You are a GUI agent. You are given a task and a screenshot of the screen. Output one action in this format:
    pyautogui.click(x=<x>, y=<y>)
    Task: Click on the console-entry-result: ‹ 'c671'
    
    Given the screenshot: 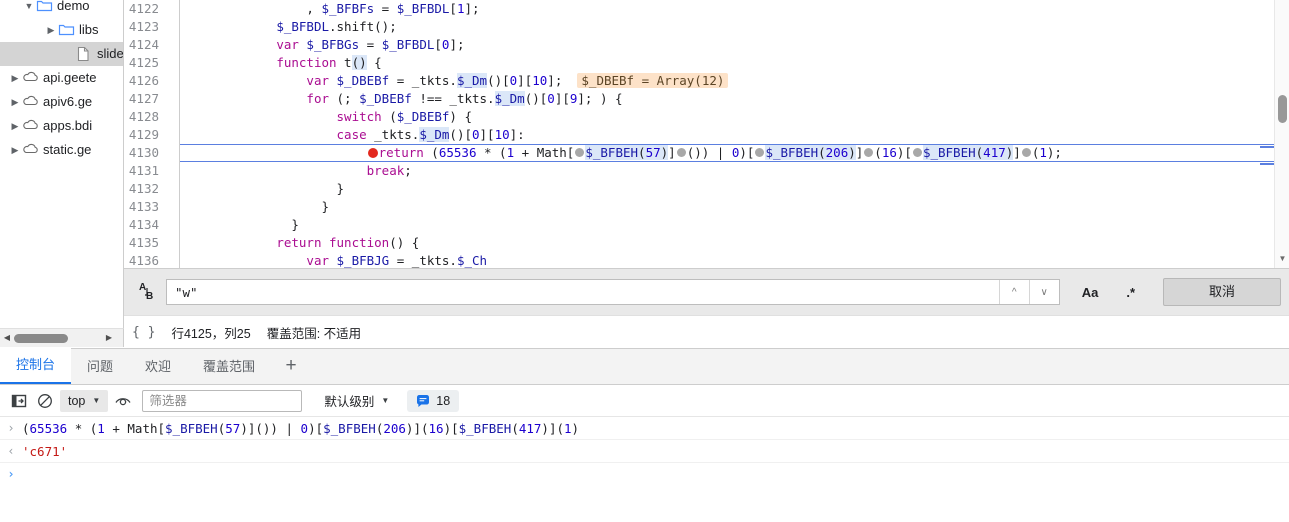 What is the action you would take?
    pyautogui.click(x=644, y=451)
    